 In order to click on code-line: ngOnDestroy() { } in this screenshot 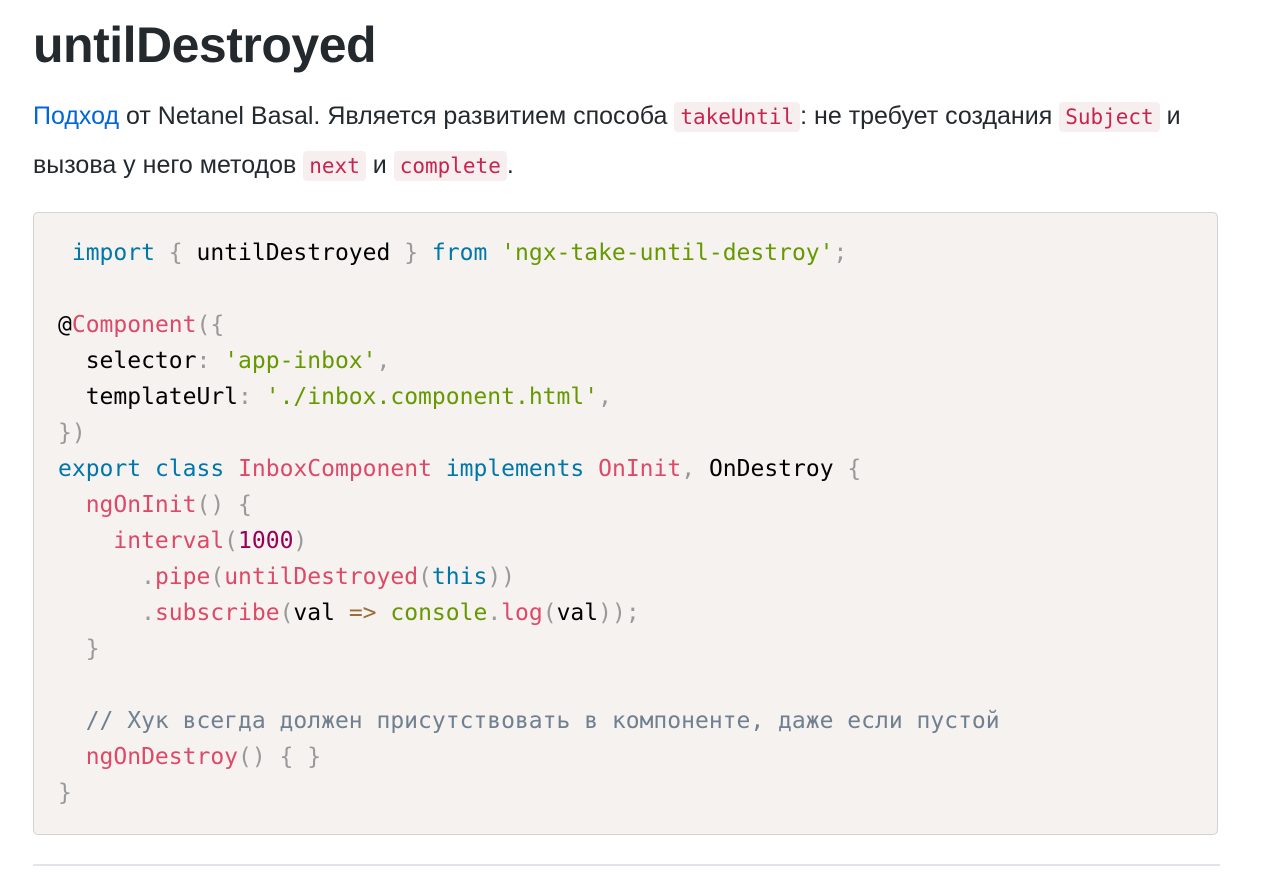, I will do `click(189, 757)`.